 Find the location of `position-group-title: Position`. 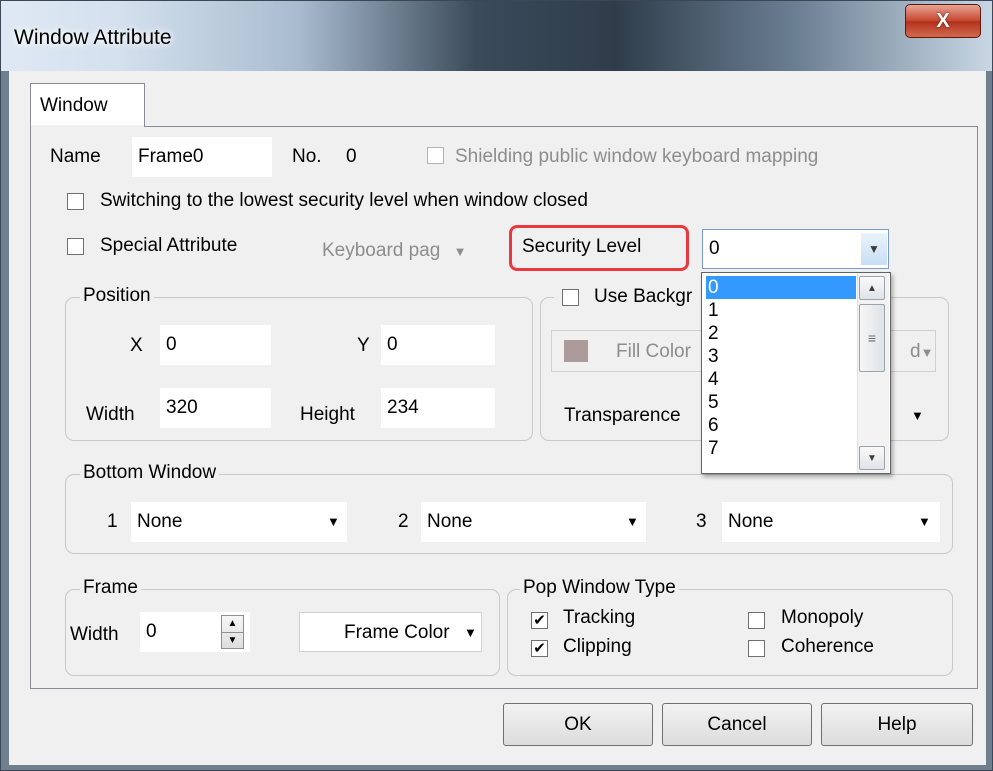

position-group-title: Position is located at coordinates (117, 296).